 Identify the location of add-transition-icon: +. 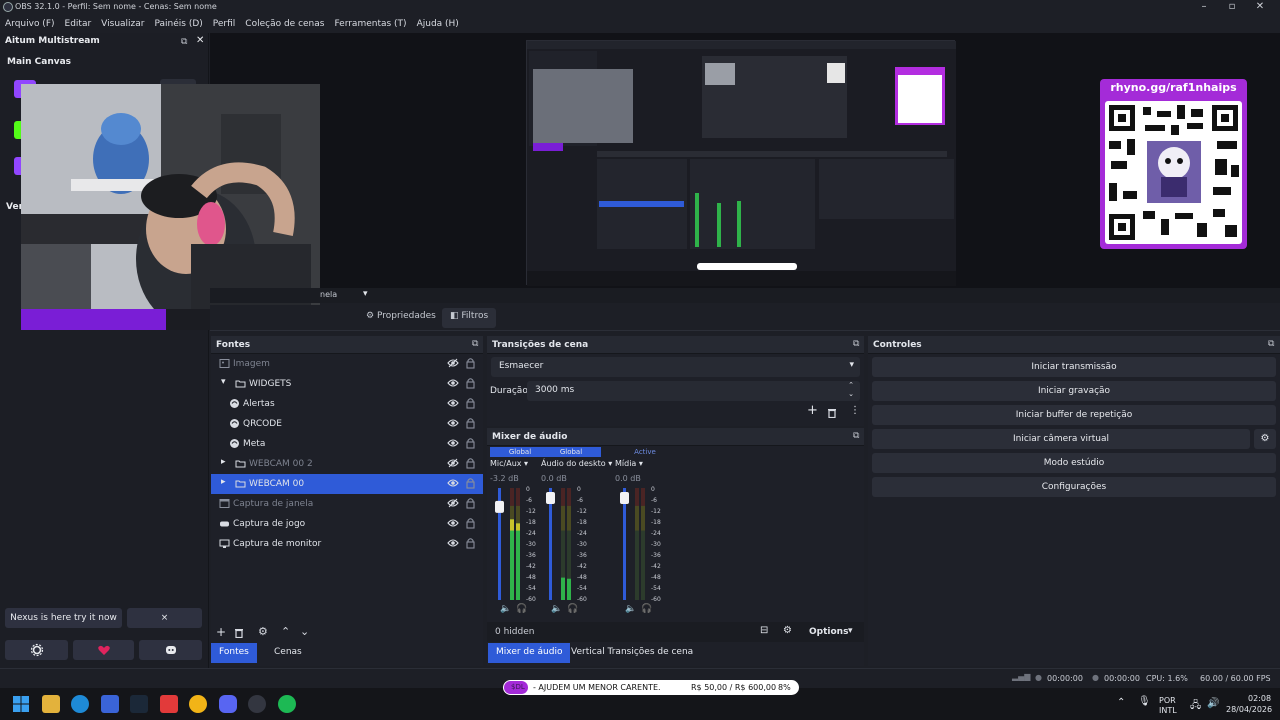
(812, 410).